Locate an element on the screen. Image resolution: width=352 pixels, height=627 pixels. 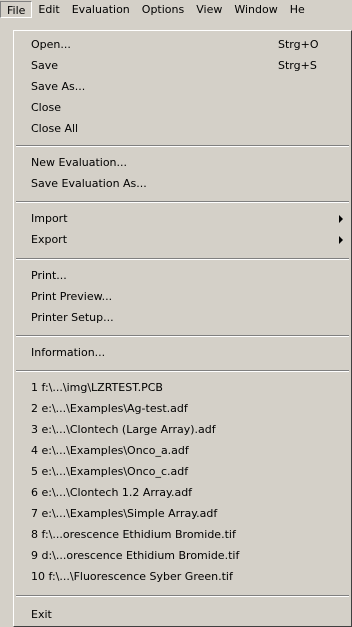
shortcut-label: Strg+S is located at coordinates (297, 65).